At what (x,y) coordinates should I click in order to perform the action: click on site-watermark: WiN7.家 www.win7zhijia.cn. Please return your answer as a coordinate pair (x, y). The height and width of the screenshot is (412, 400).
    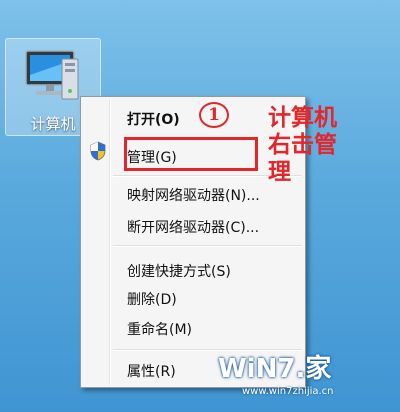
    Looking at the image, I should click on (304, 377).